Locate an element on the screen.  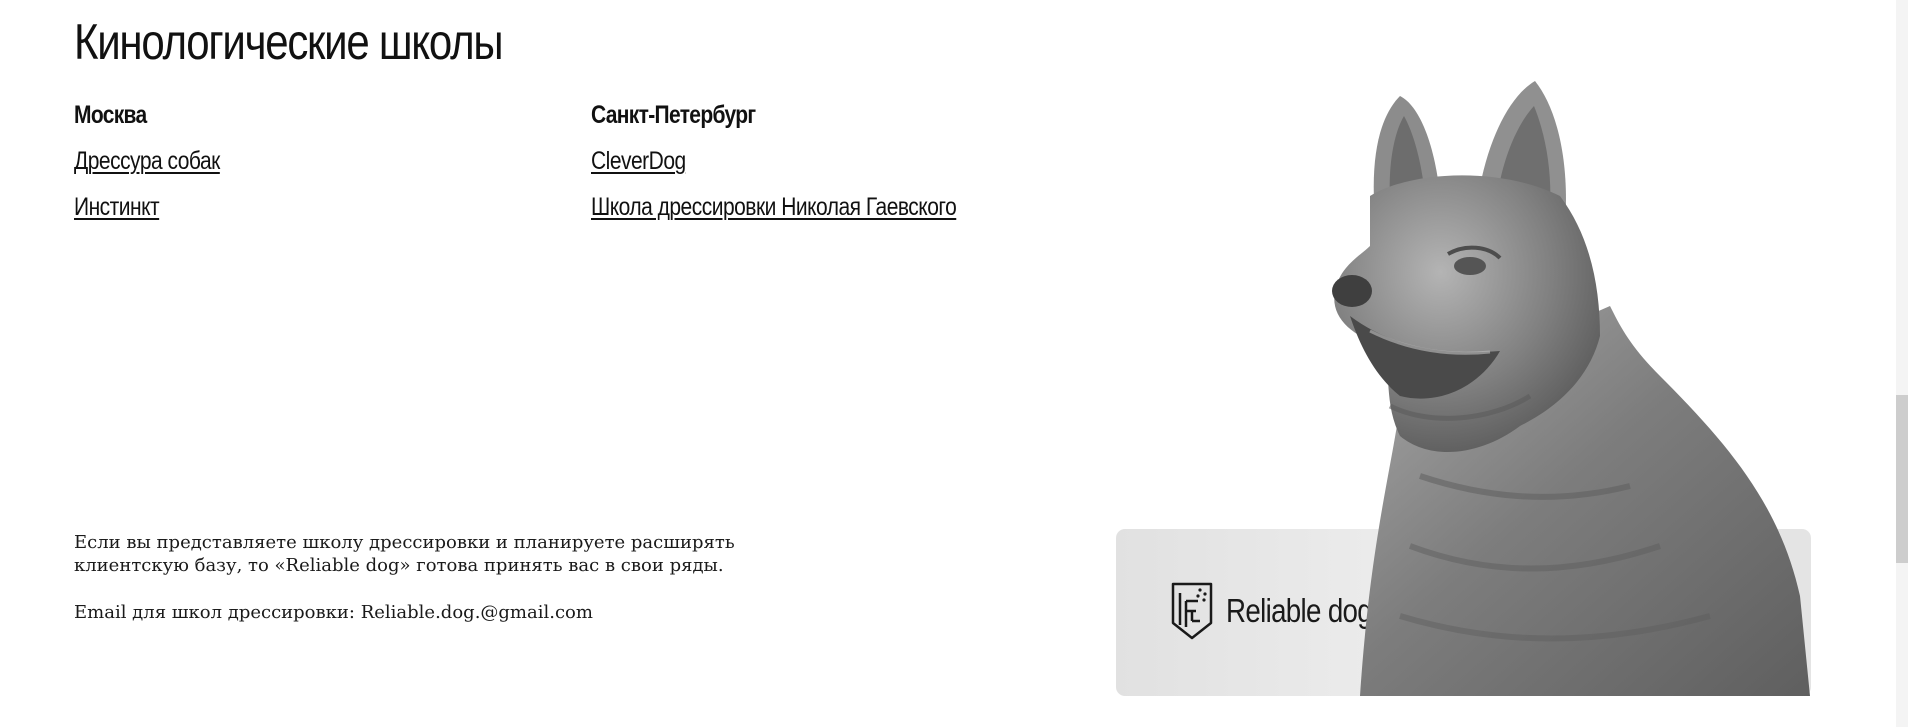
school-link-instinkt: Инстинкт is located at coordinates (117, 207).